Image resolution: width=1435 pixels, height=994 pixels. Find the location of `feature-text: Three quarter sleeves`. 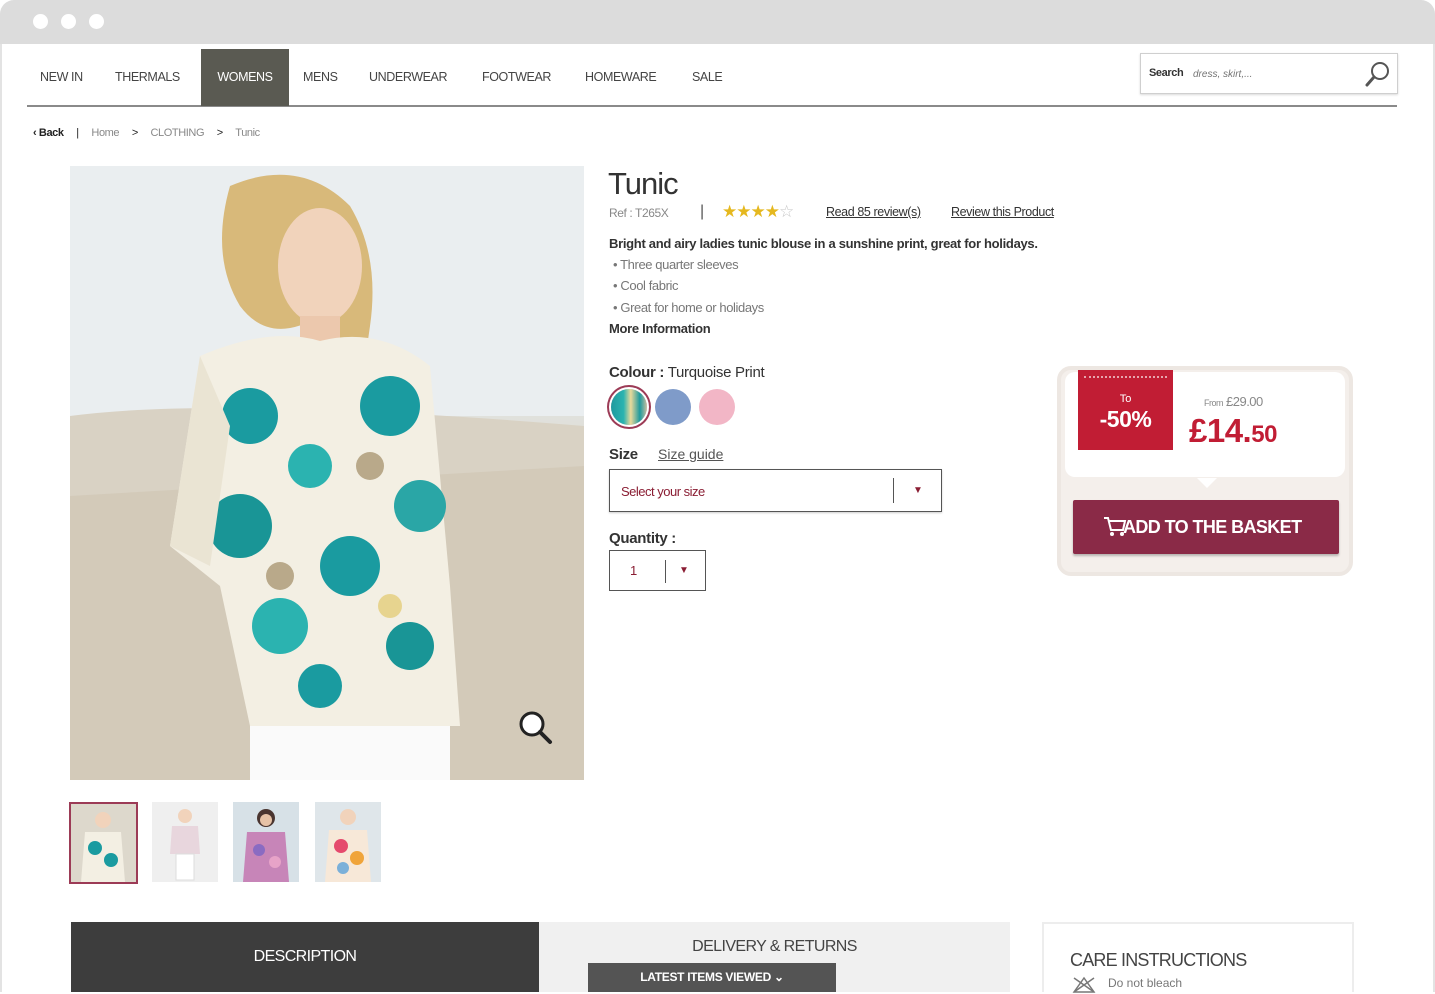

feature-text: Three quarter sleeves is located at coordinates (679, 264).